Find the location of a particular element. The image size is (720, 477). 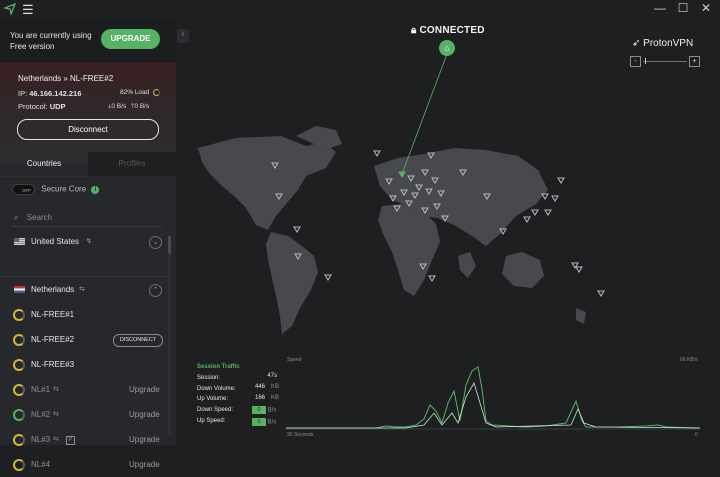

down-volume-unit: KB is located at coordinates (274, 387).